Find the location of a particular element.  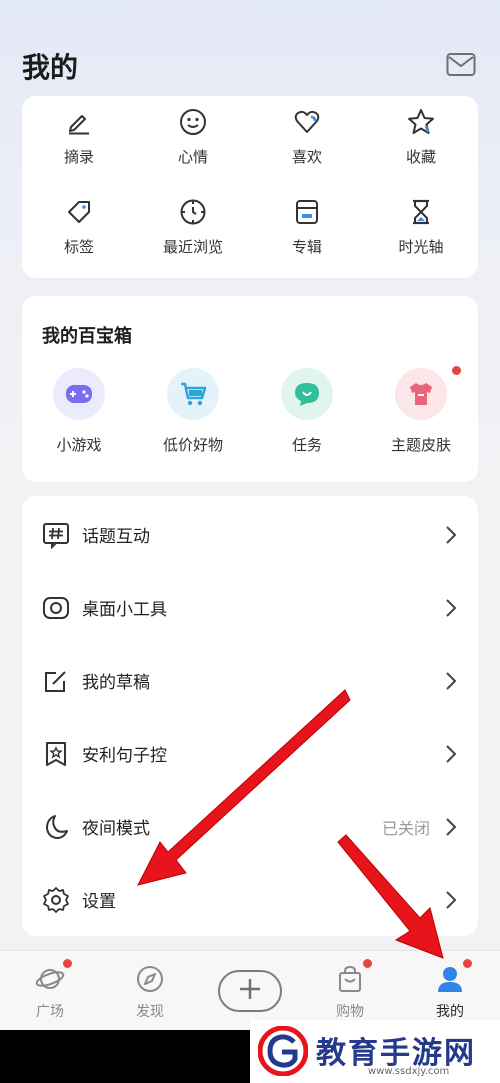

black-bar is located at coordinates (125, 1056).